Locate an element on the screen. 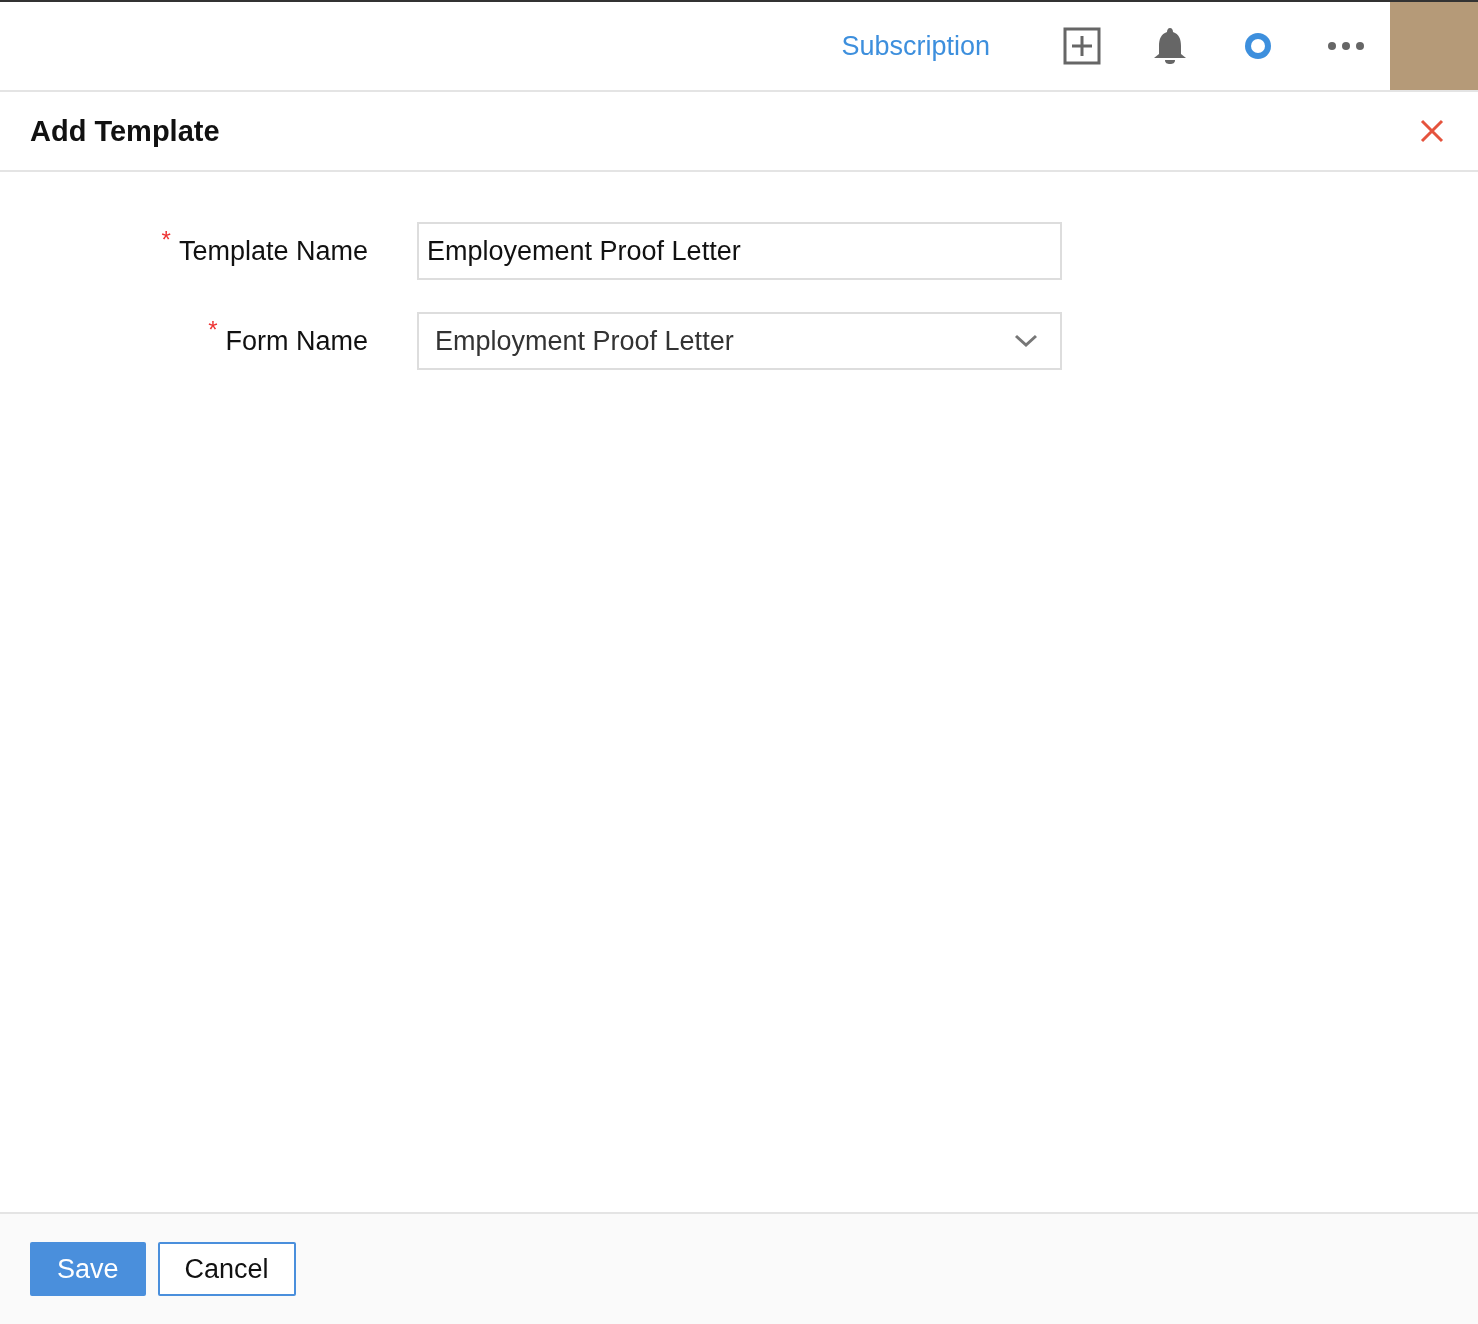 This screenshot has width=1478, height=1324. close-icon is located at coordinates (1432, 131).